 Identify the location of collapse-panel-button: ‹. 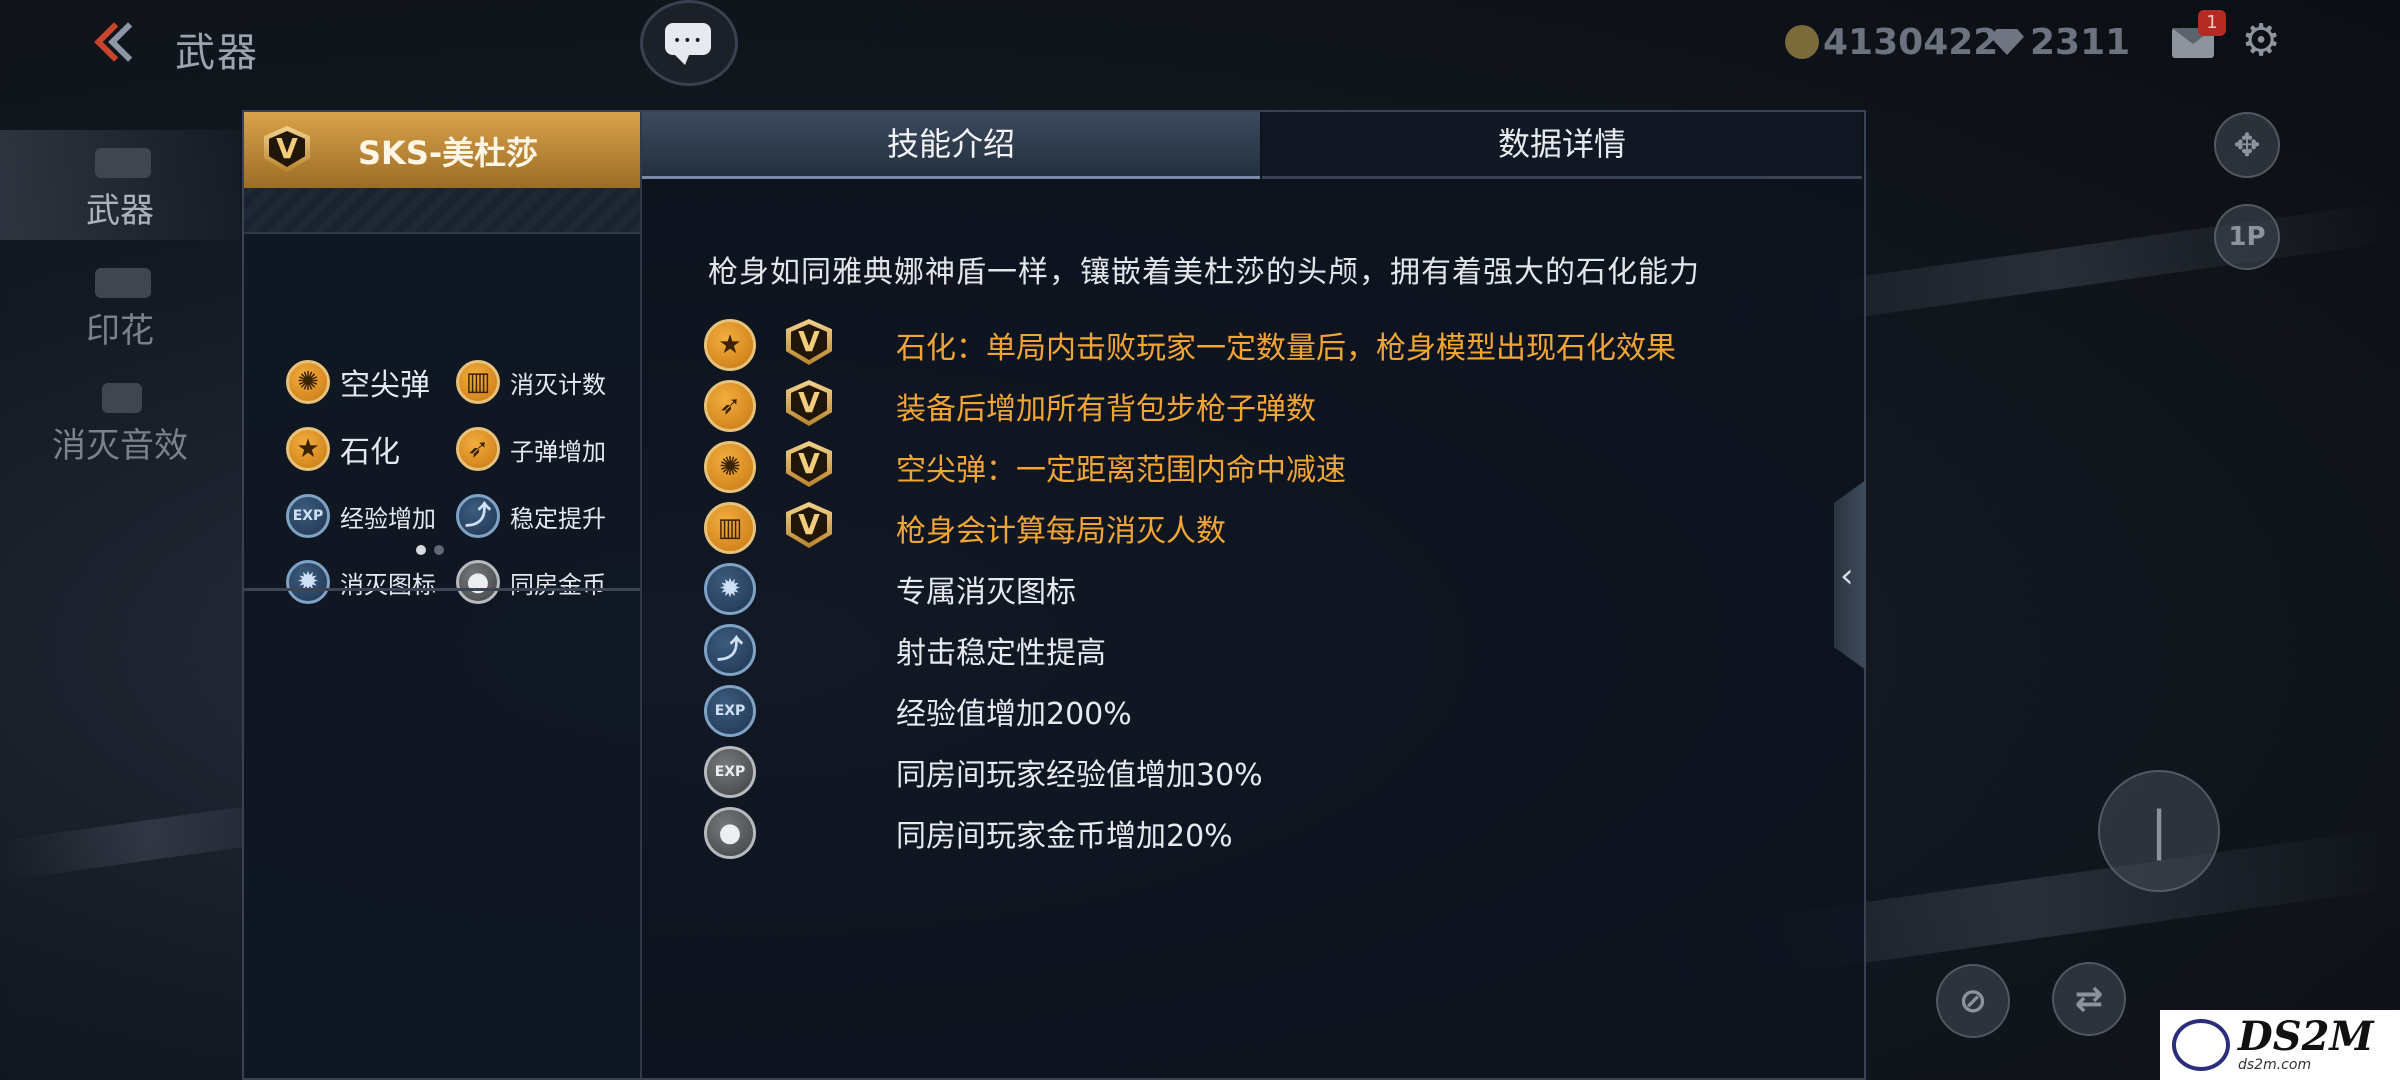
(1850, 575).